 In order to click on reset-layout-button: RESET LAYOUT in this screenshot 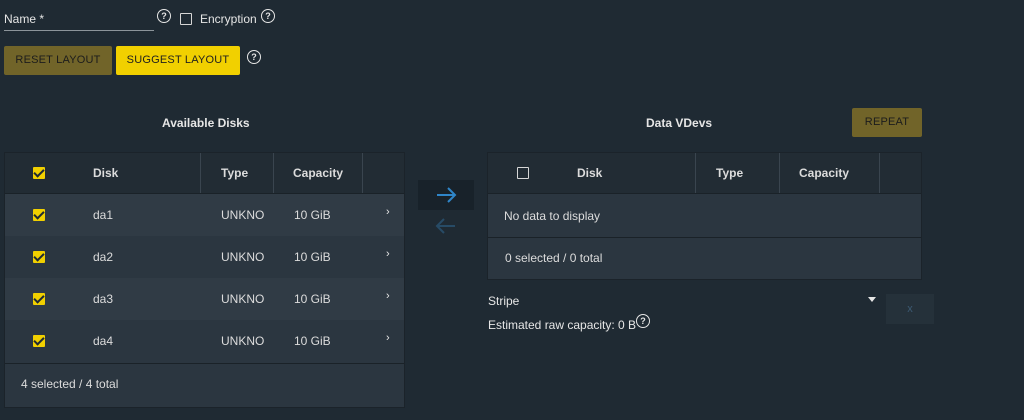, I will do `click(58, 60)`.